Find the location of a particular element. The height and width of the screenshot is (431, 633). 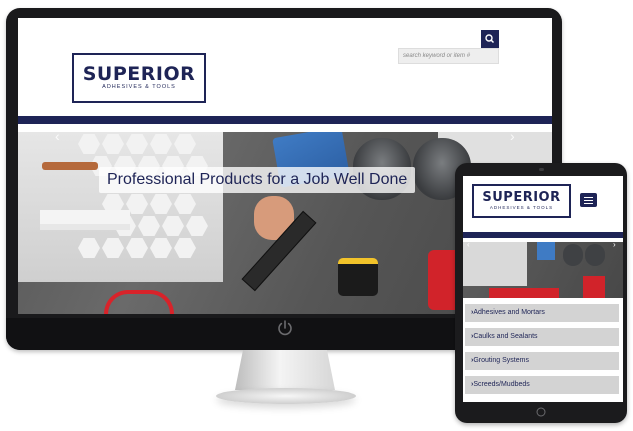

hero-tape-measure is located at coordinates (358, 277).